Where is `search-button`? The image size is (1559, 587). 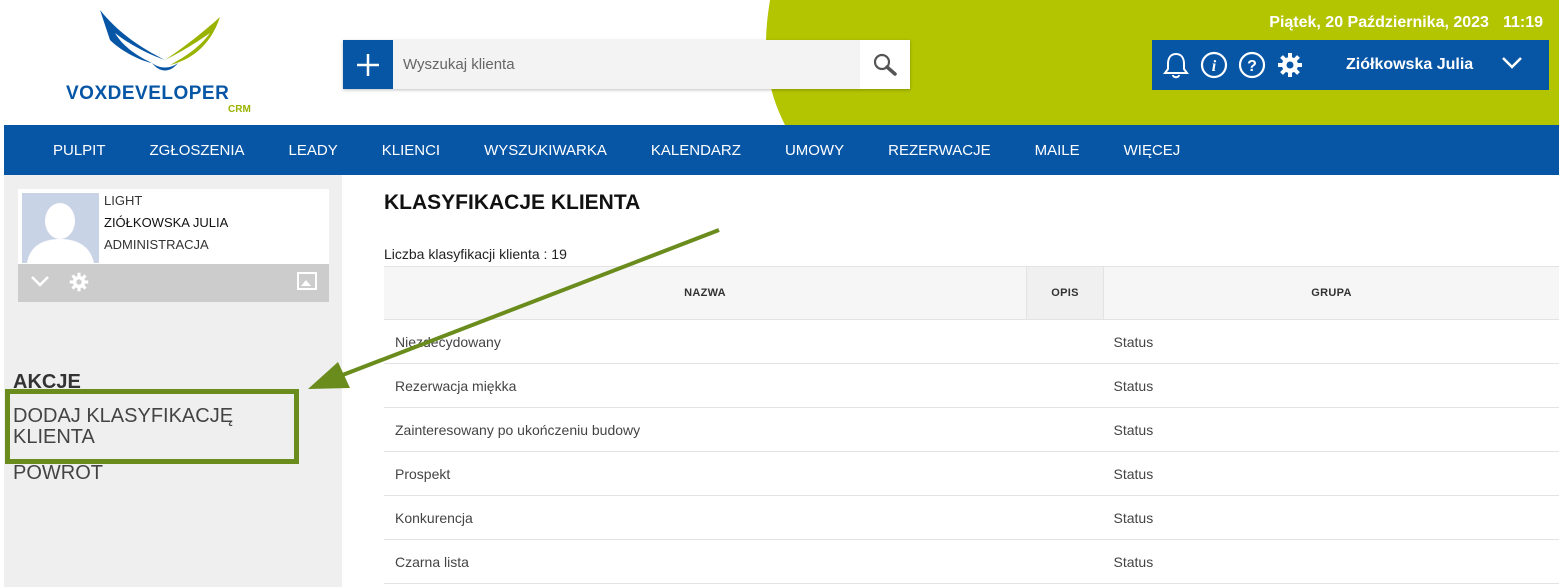 search-button is located at coordinates (885, 64).